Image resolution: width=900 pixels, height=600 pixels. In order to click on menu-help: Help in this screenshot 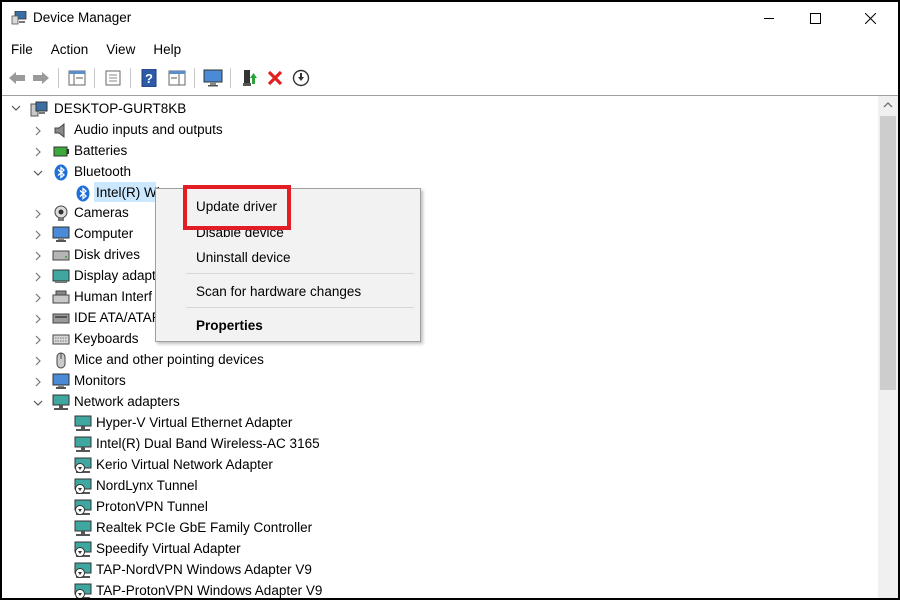, I will do `click(167, 50)`.